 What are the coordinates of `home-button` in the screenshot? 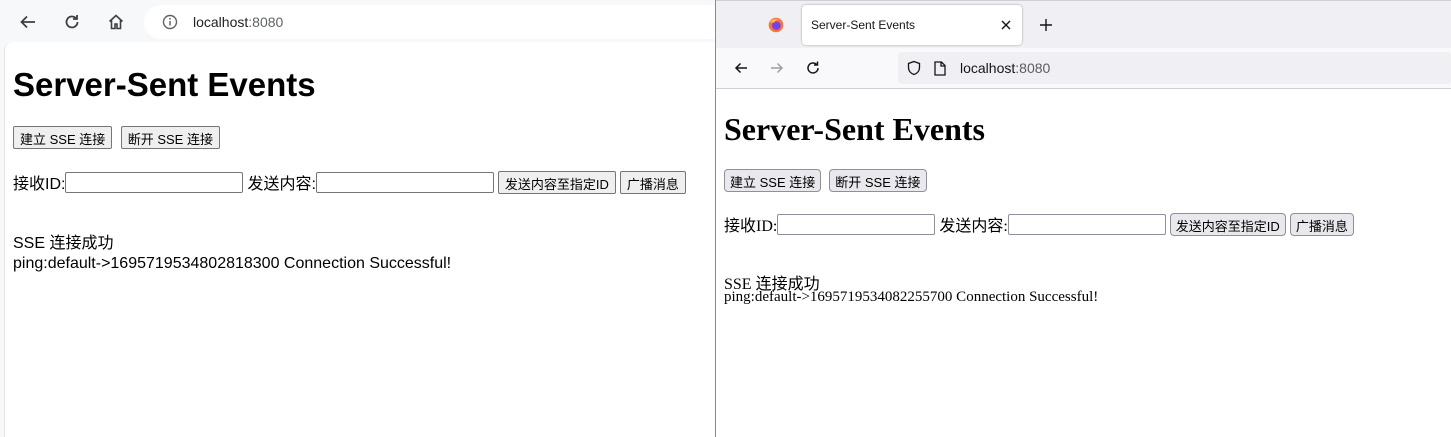 It's located at (116, 22).